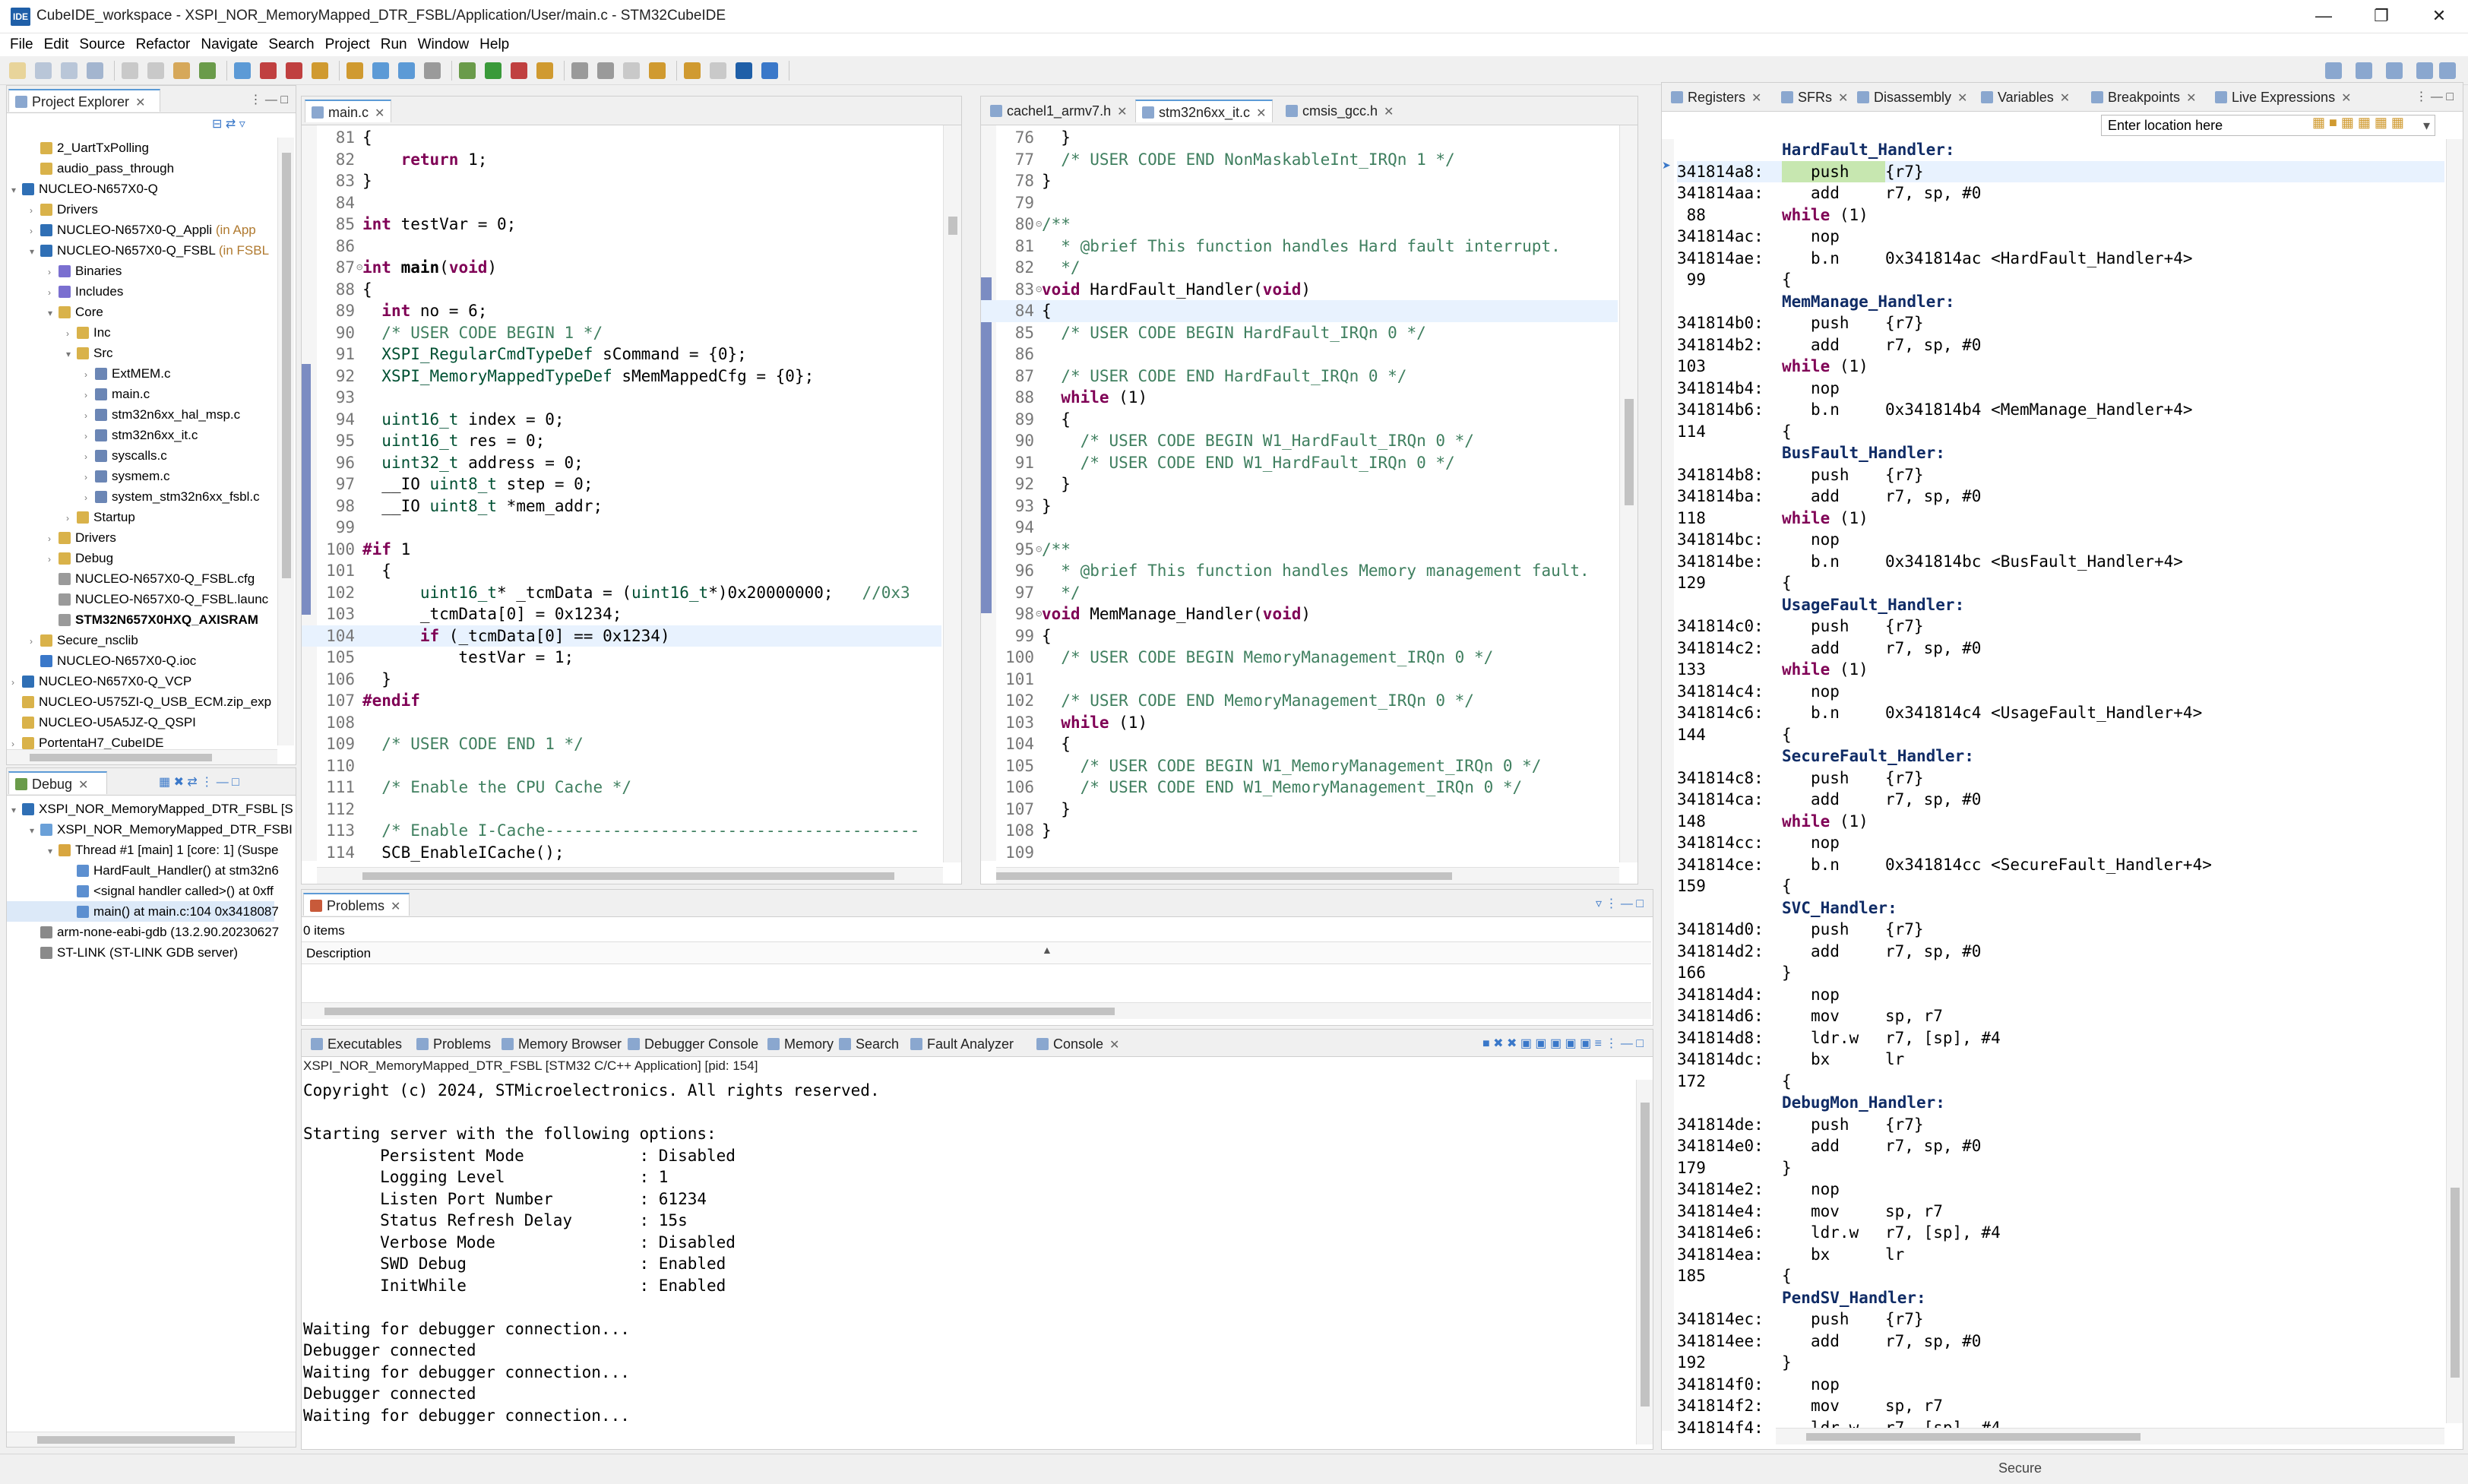 The height and width of the screenshot is (1484, 2468). I want to click on tree-item: NUCLEO-U575ZI-Q_USB_ECM.zip_exp, so click(140, 701).